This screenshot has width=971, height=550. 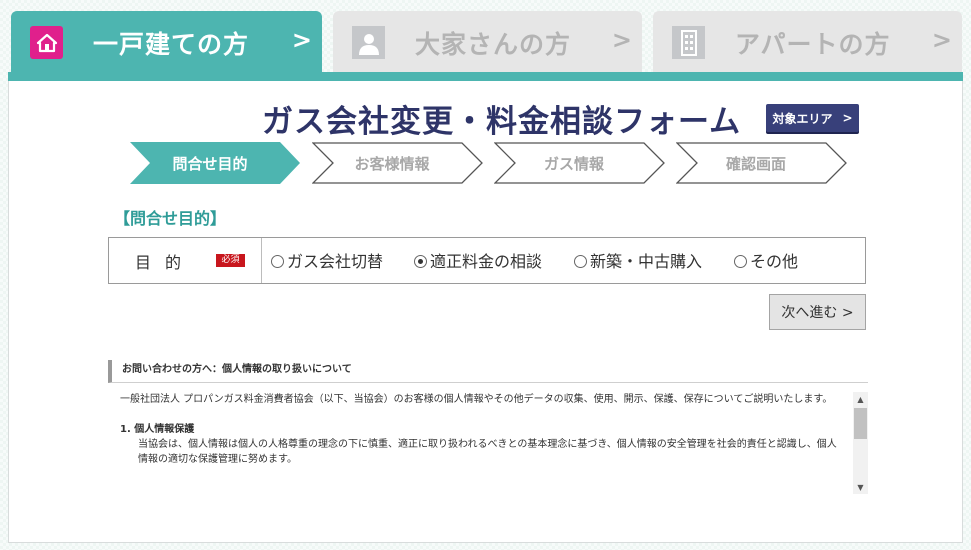 I want to click on tab-underline, so click(x=485, y=76).